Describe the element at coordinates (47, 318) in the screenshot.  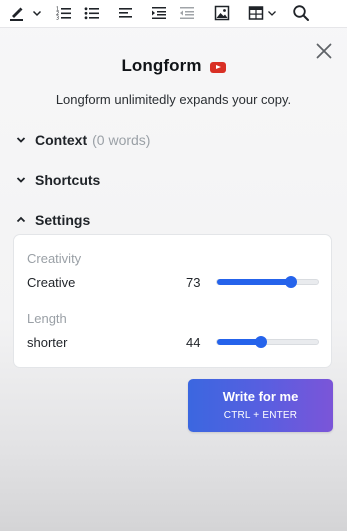
I see `length-group-label: Length` at that location.